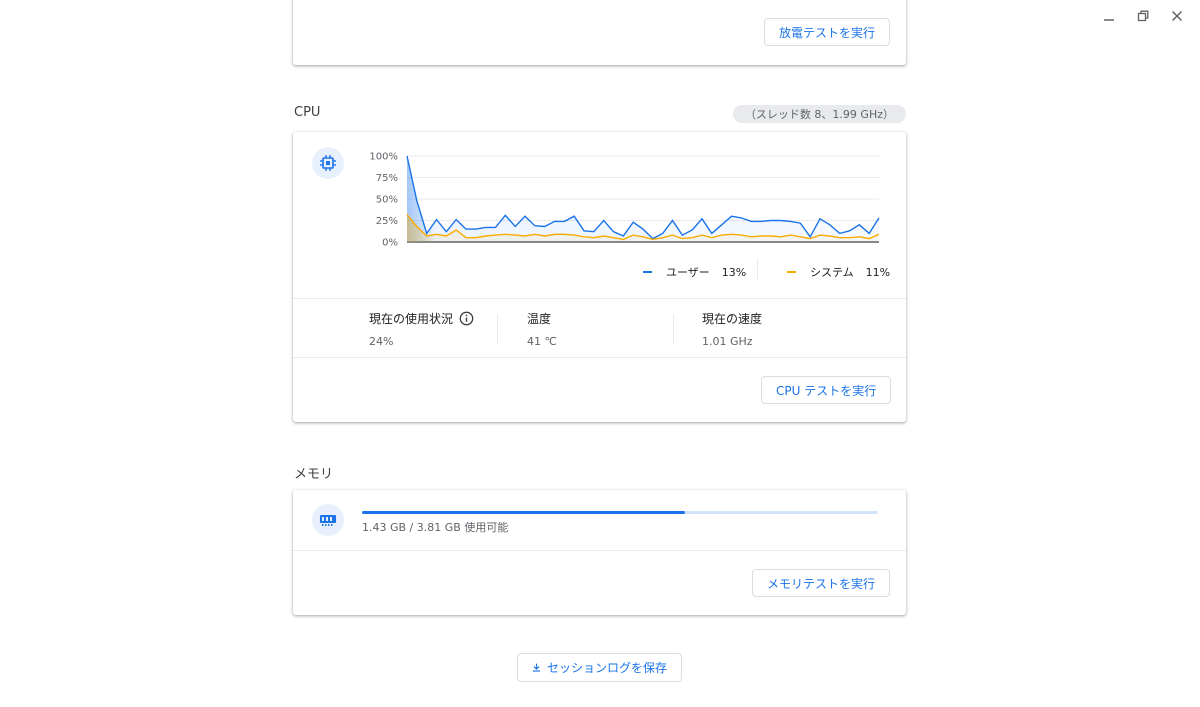  I want to click on memory-usage-bar, so click(620, 512).